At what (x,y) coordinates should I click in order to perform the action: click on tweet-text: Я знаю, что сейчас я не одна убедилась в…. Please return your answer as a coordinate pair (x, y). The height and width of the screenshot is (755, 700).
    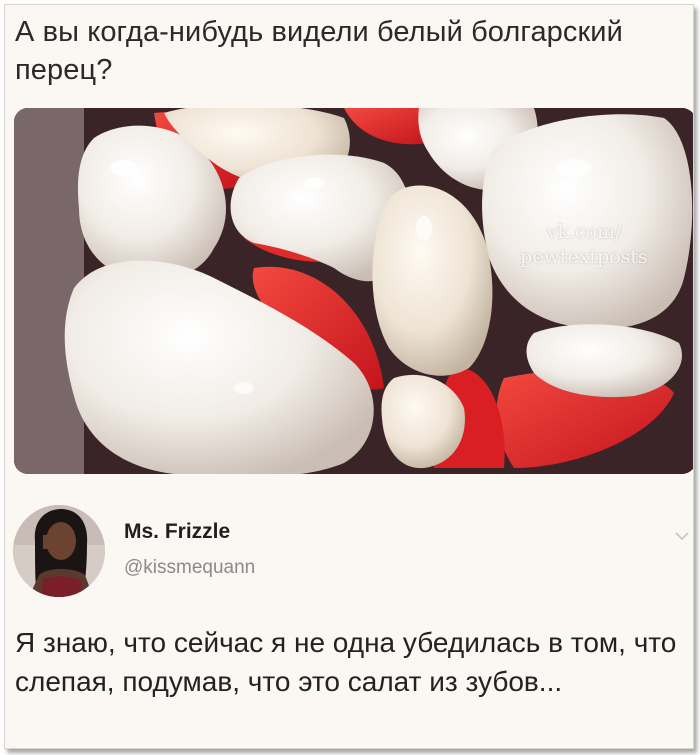
    Looking at the image, I should click on (346, 662).